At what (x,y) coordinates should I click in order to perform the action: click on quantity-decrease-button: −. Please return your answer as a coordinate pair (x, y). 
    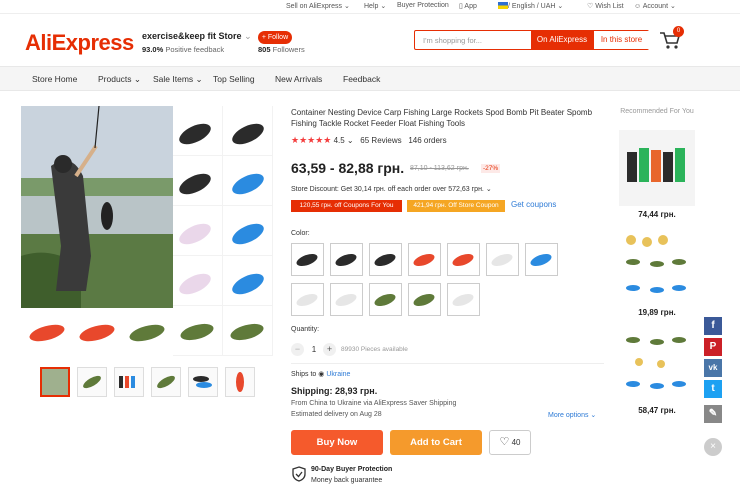
    Looking at the image, I should click on (297, 349).